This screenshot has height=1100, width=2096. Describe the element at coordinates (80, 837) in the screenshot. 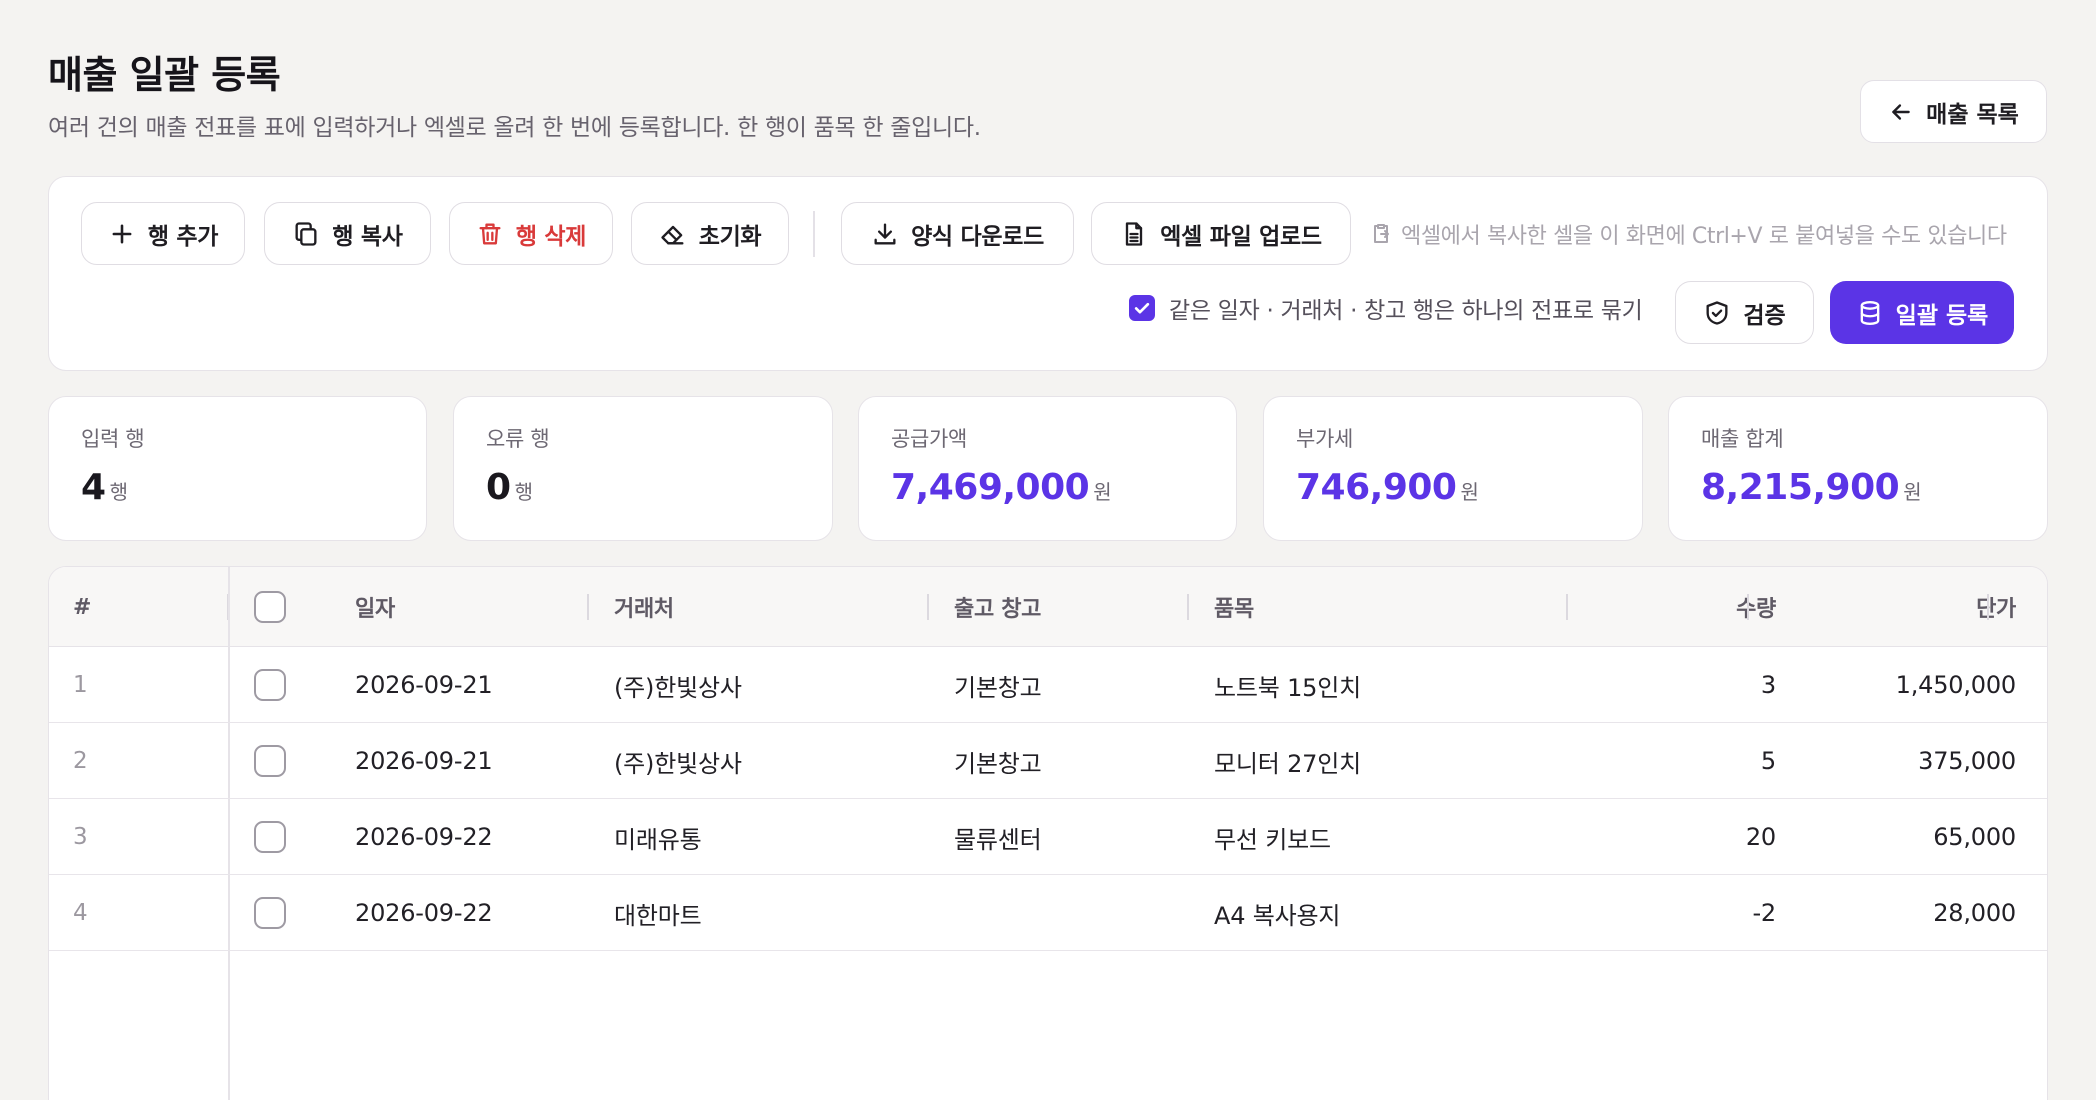

I see `row-number: 3` at that location.